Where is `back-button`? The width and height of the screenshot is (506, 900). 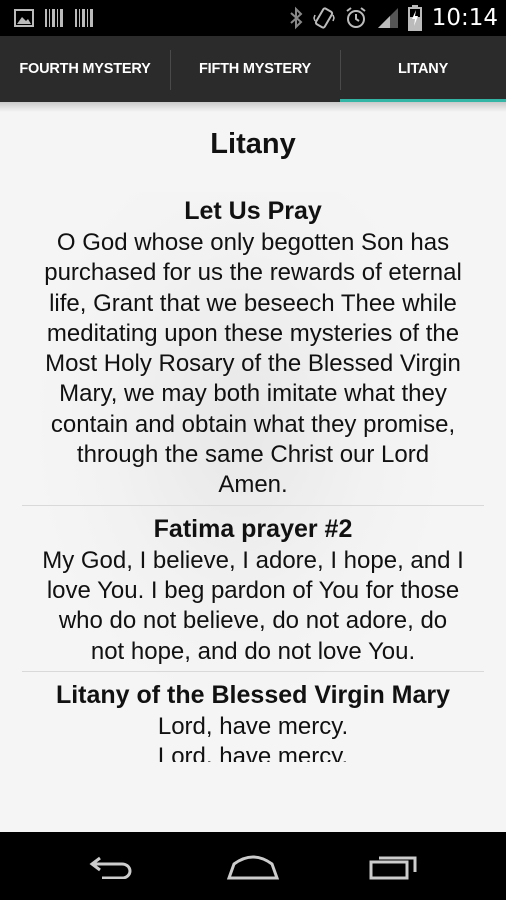
back-button is located at coordinates (112, 866).